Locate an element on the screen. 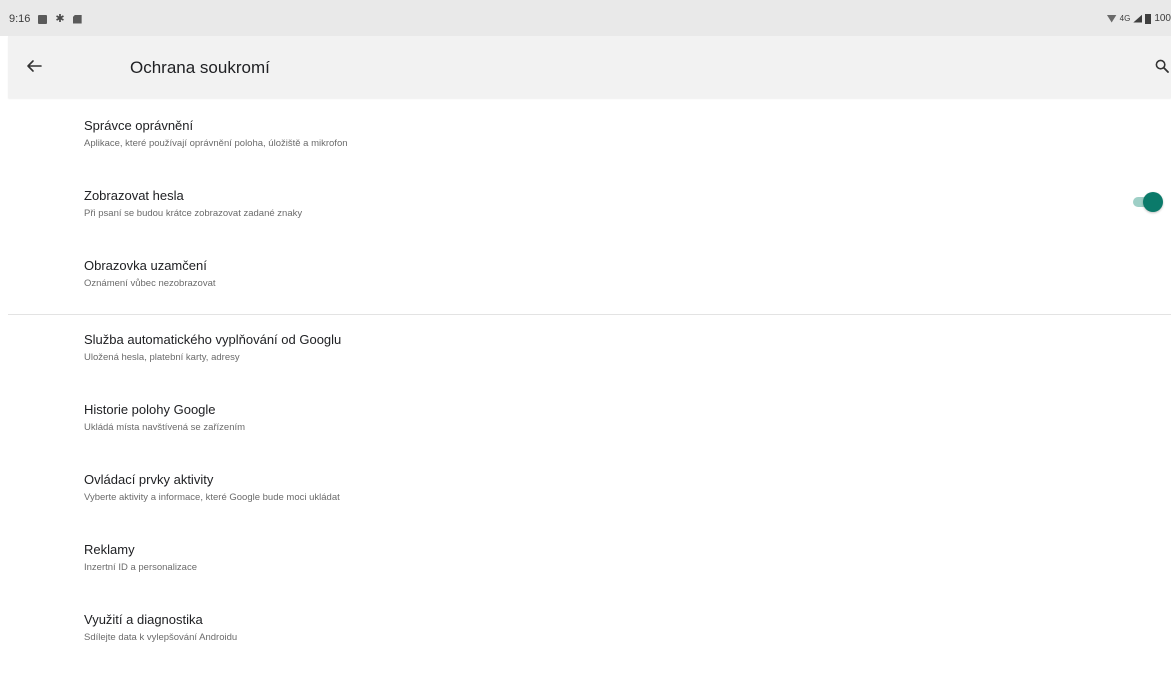 The height and width of the screenshot is (681, 1171). item-title: Využití a diagnostika is located at coordinates (143, 619).